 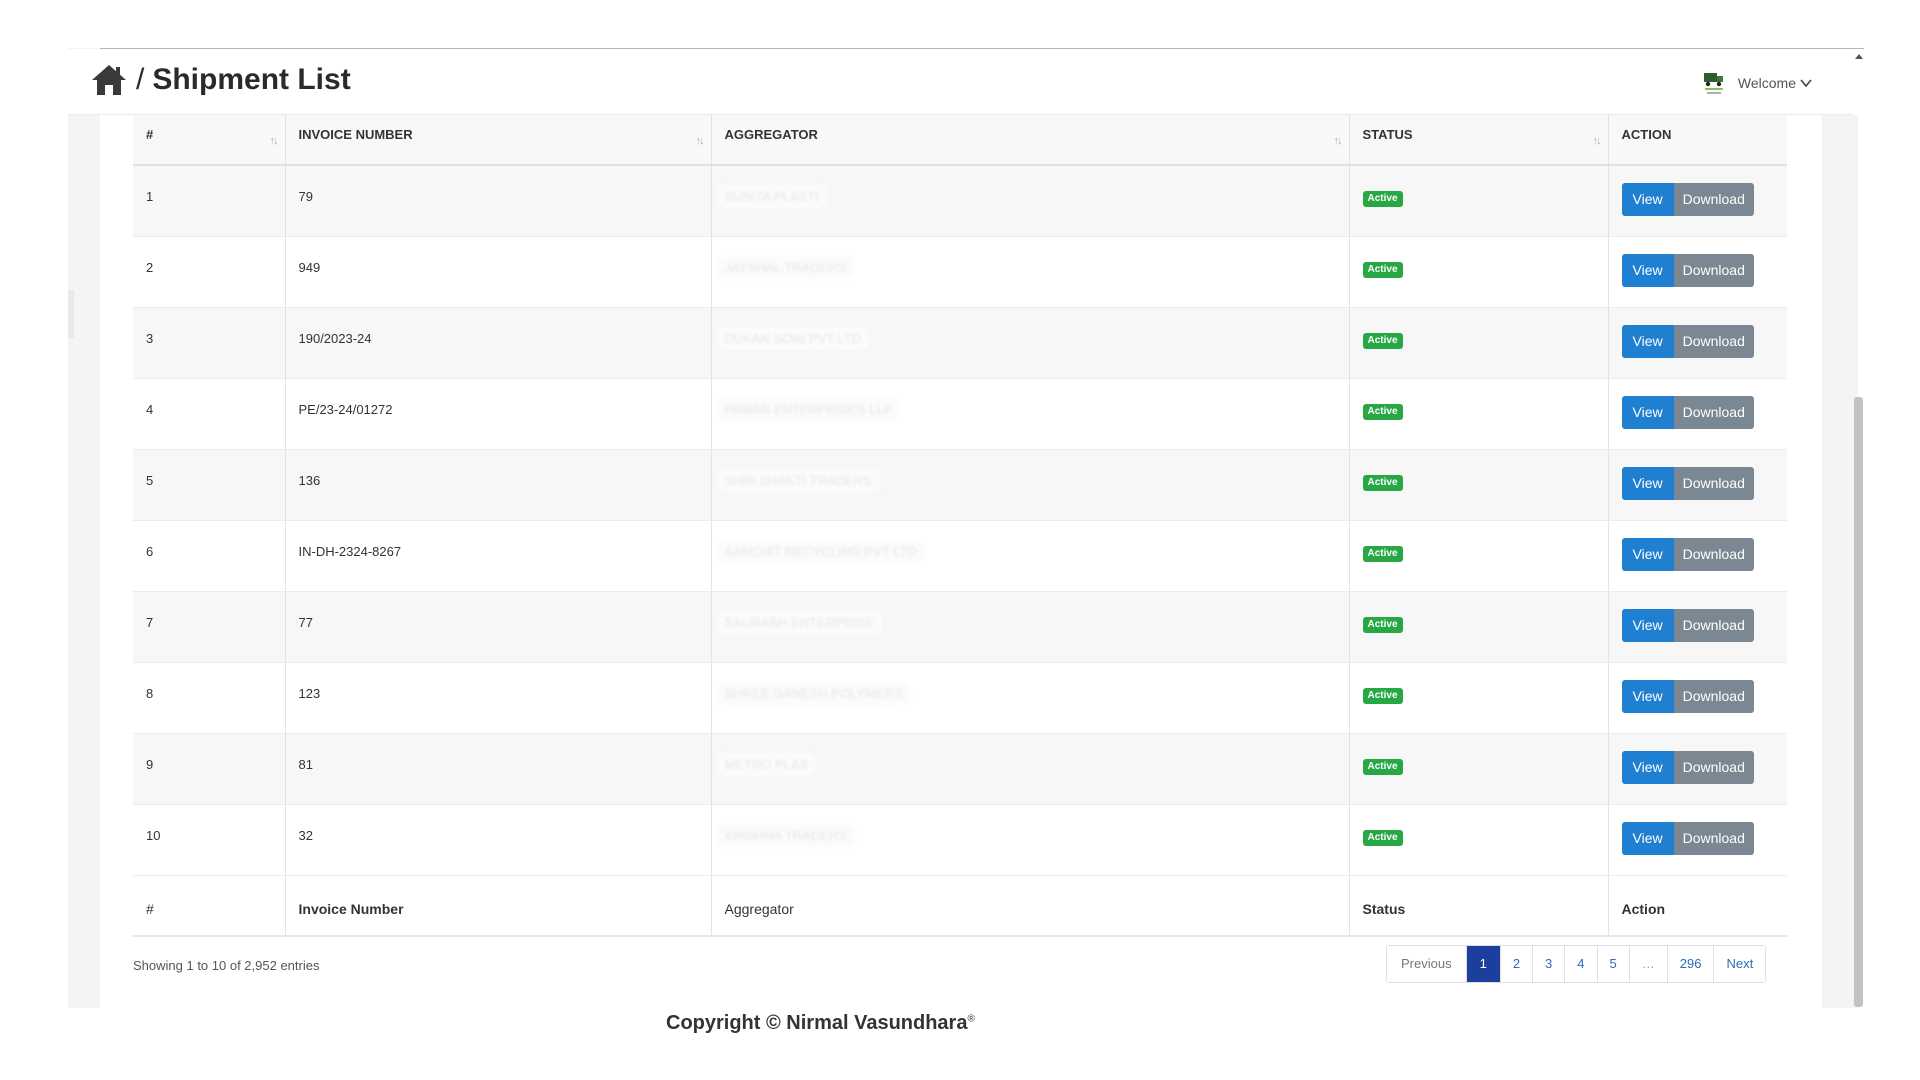 What do you see at coordinates (771, 196) in the screenshot?
I see `aggregator-name-redacted: SUNITA PLASTI` at bounding box center [771, 196].